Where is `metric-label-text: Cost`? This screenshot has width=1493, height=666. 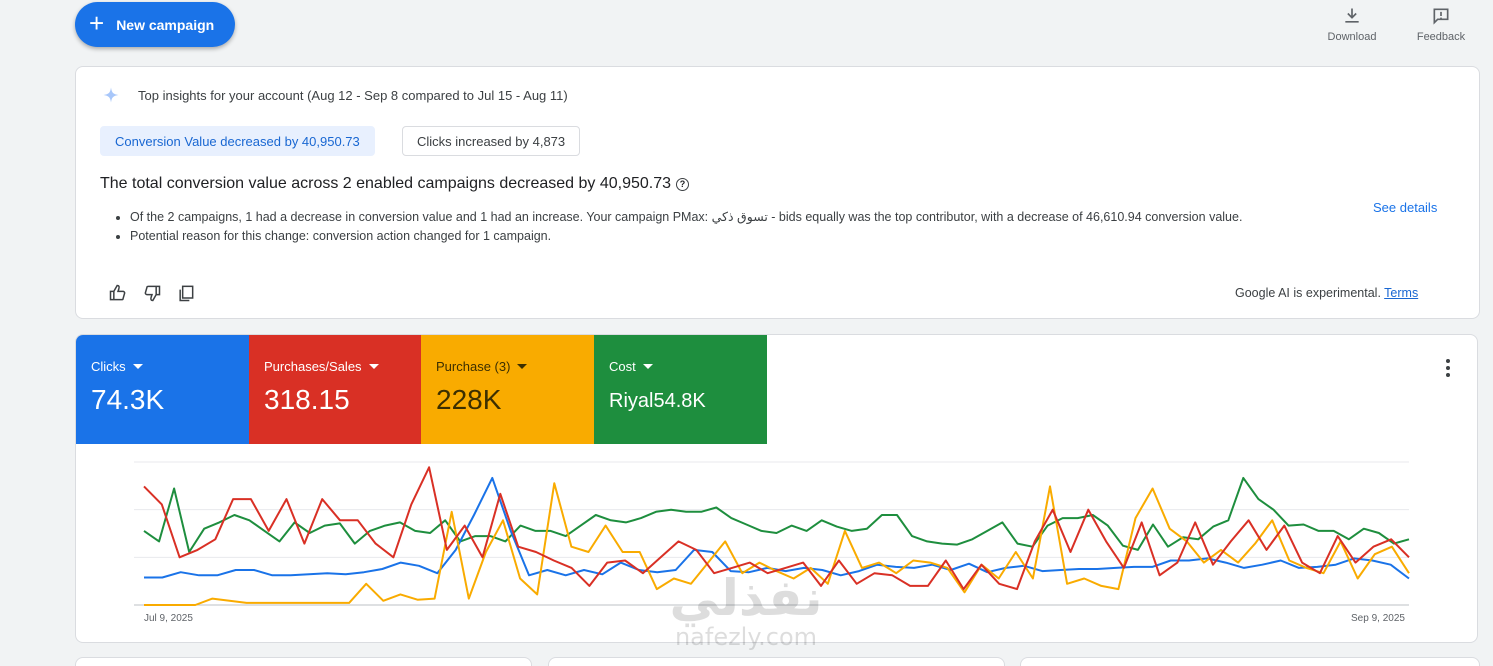
metric-label-text: Cost is located at coordinates (622, 366).